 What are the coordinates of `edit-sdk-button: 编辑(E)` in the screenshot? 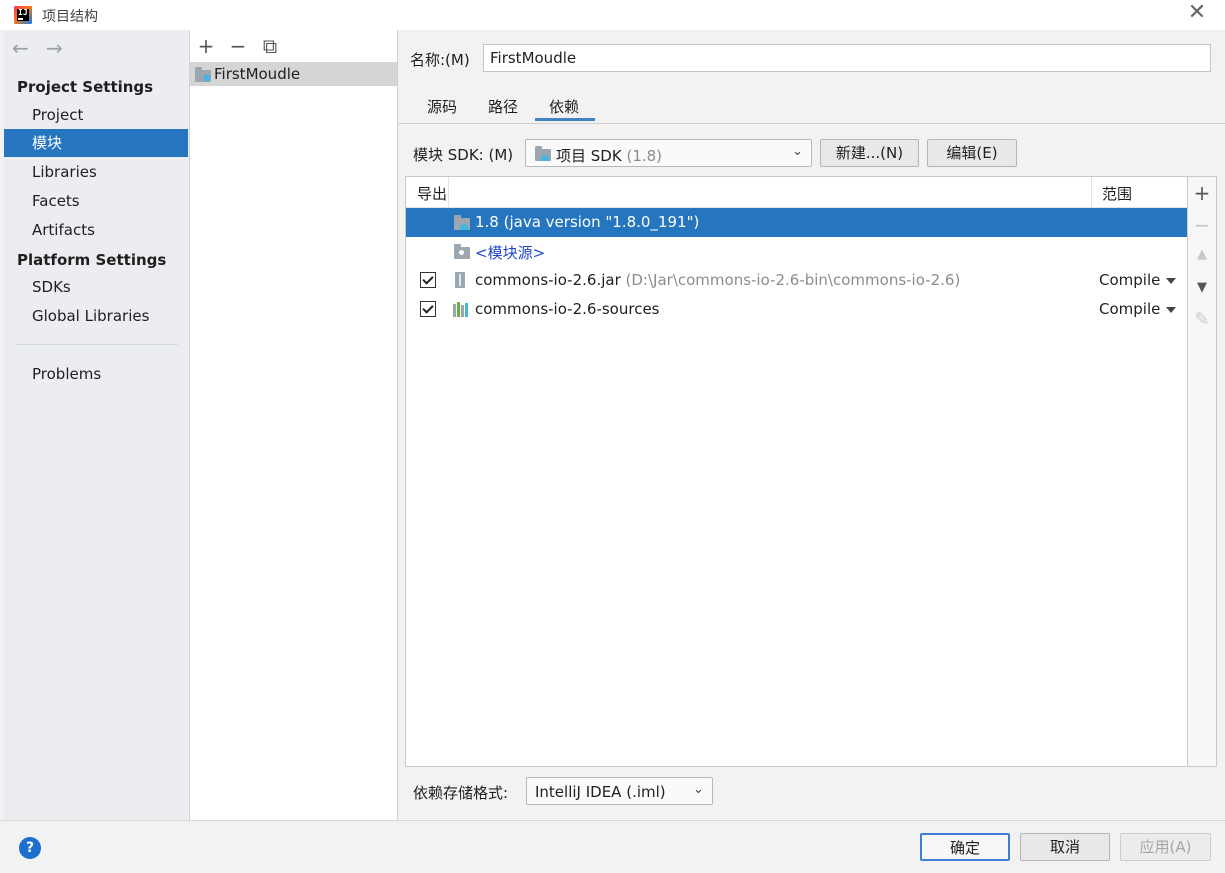 It's located at (972, 153).